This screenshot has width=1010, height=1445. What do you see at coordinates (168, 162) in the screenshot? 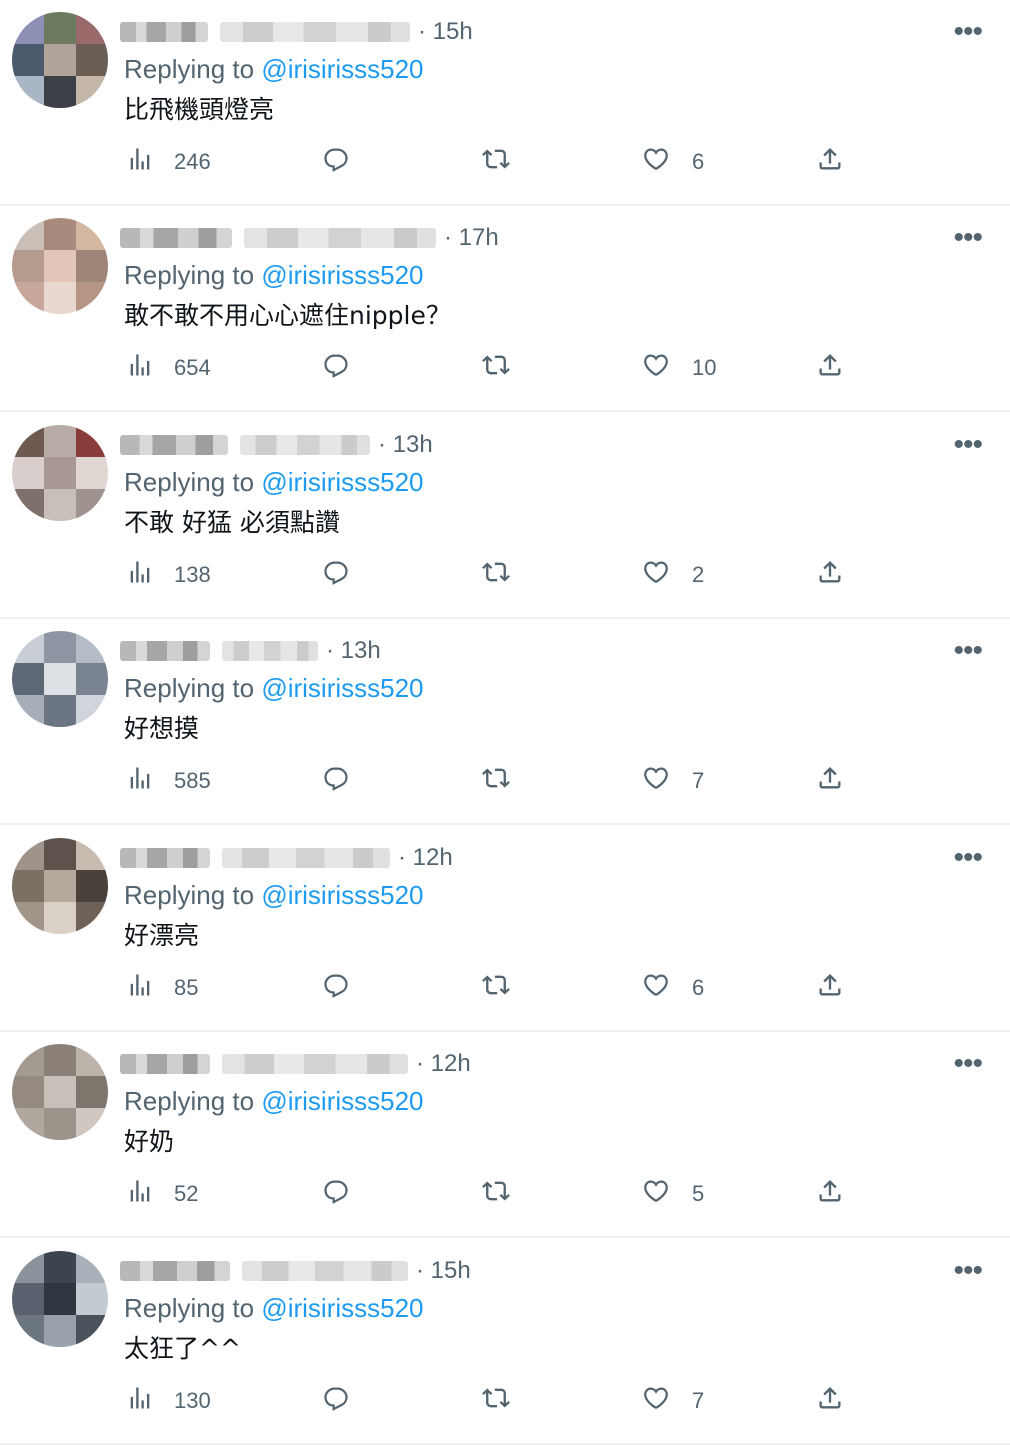
I see `views-button: 246` at bounding box center [168, 162].